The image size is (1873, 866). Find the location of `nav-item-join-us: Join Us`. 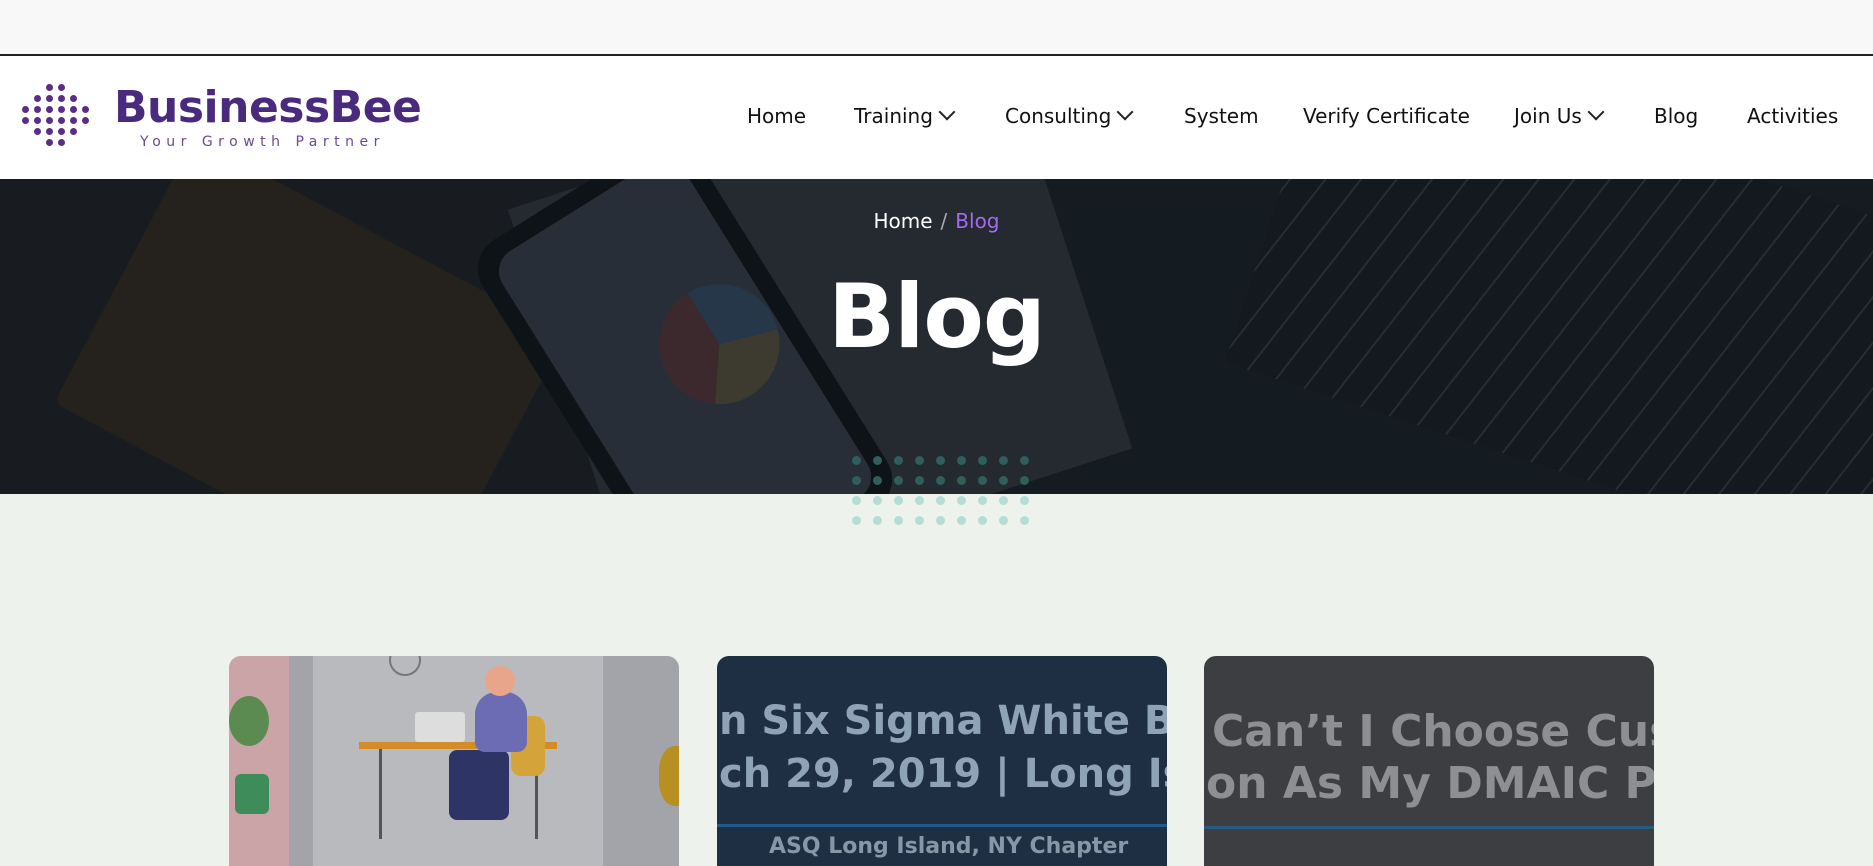

nav-item-join-us: Join Us is located at coordinates (1559, 115).